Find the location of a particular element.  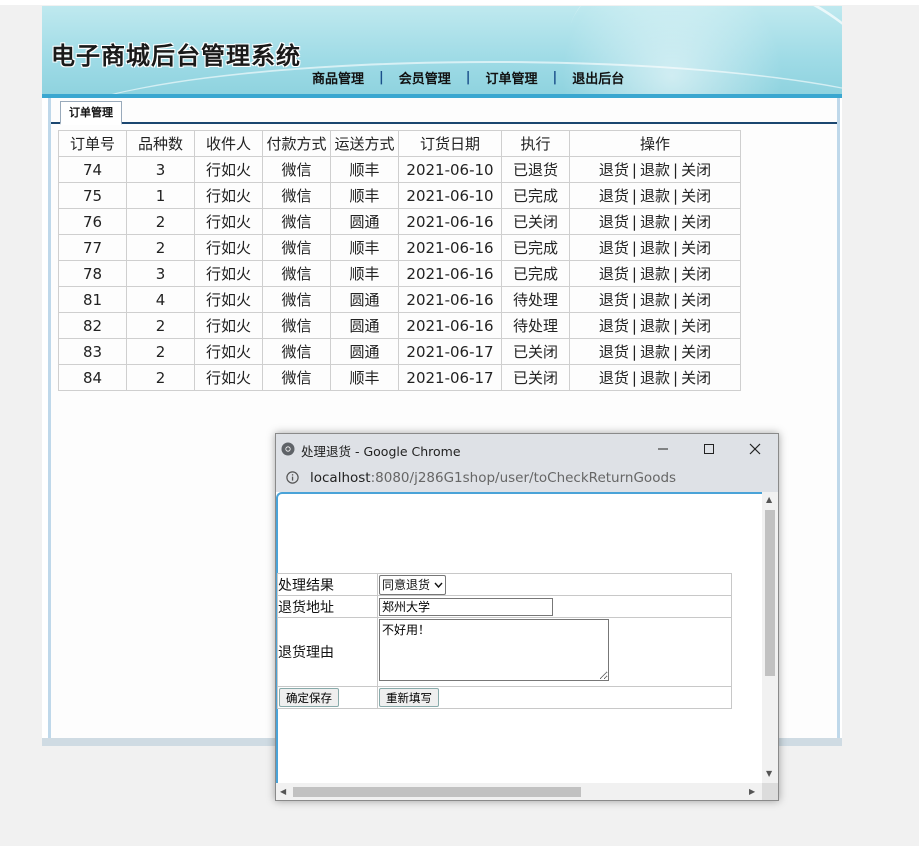

col-actions: 操作 is located at coordinates (655, 143).